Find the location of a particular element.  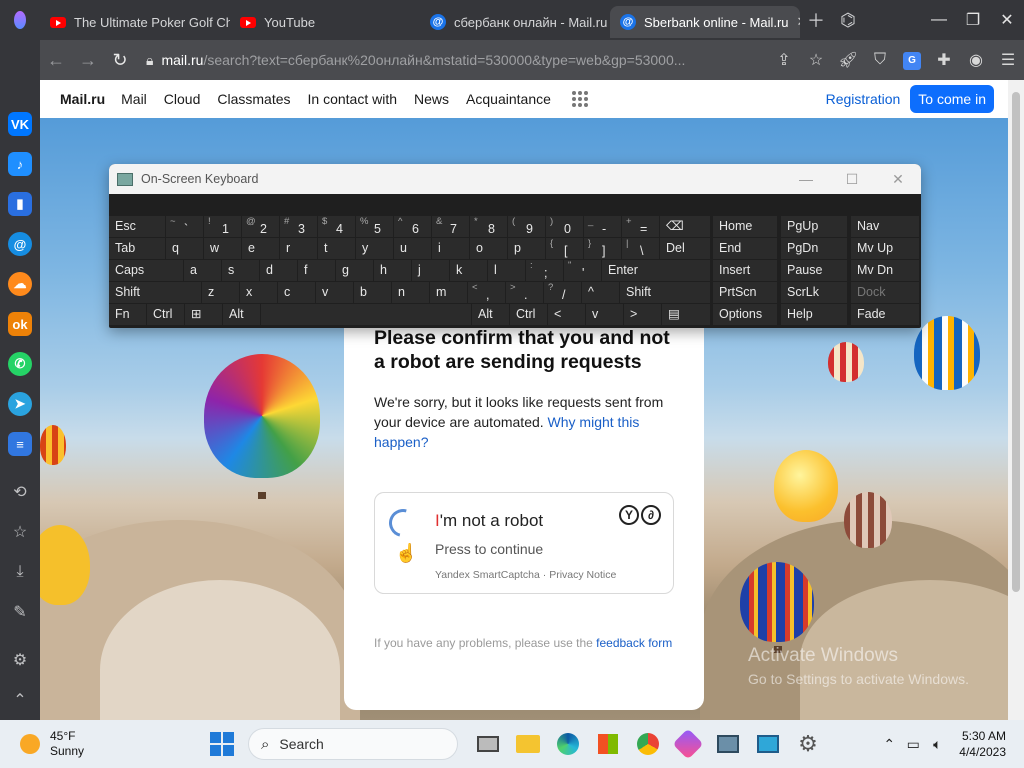

tab-youtube: YouTube is located at coordinates (325, 22).